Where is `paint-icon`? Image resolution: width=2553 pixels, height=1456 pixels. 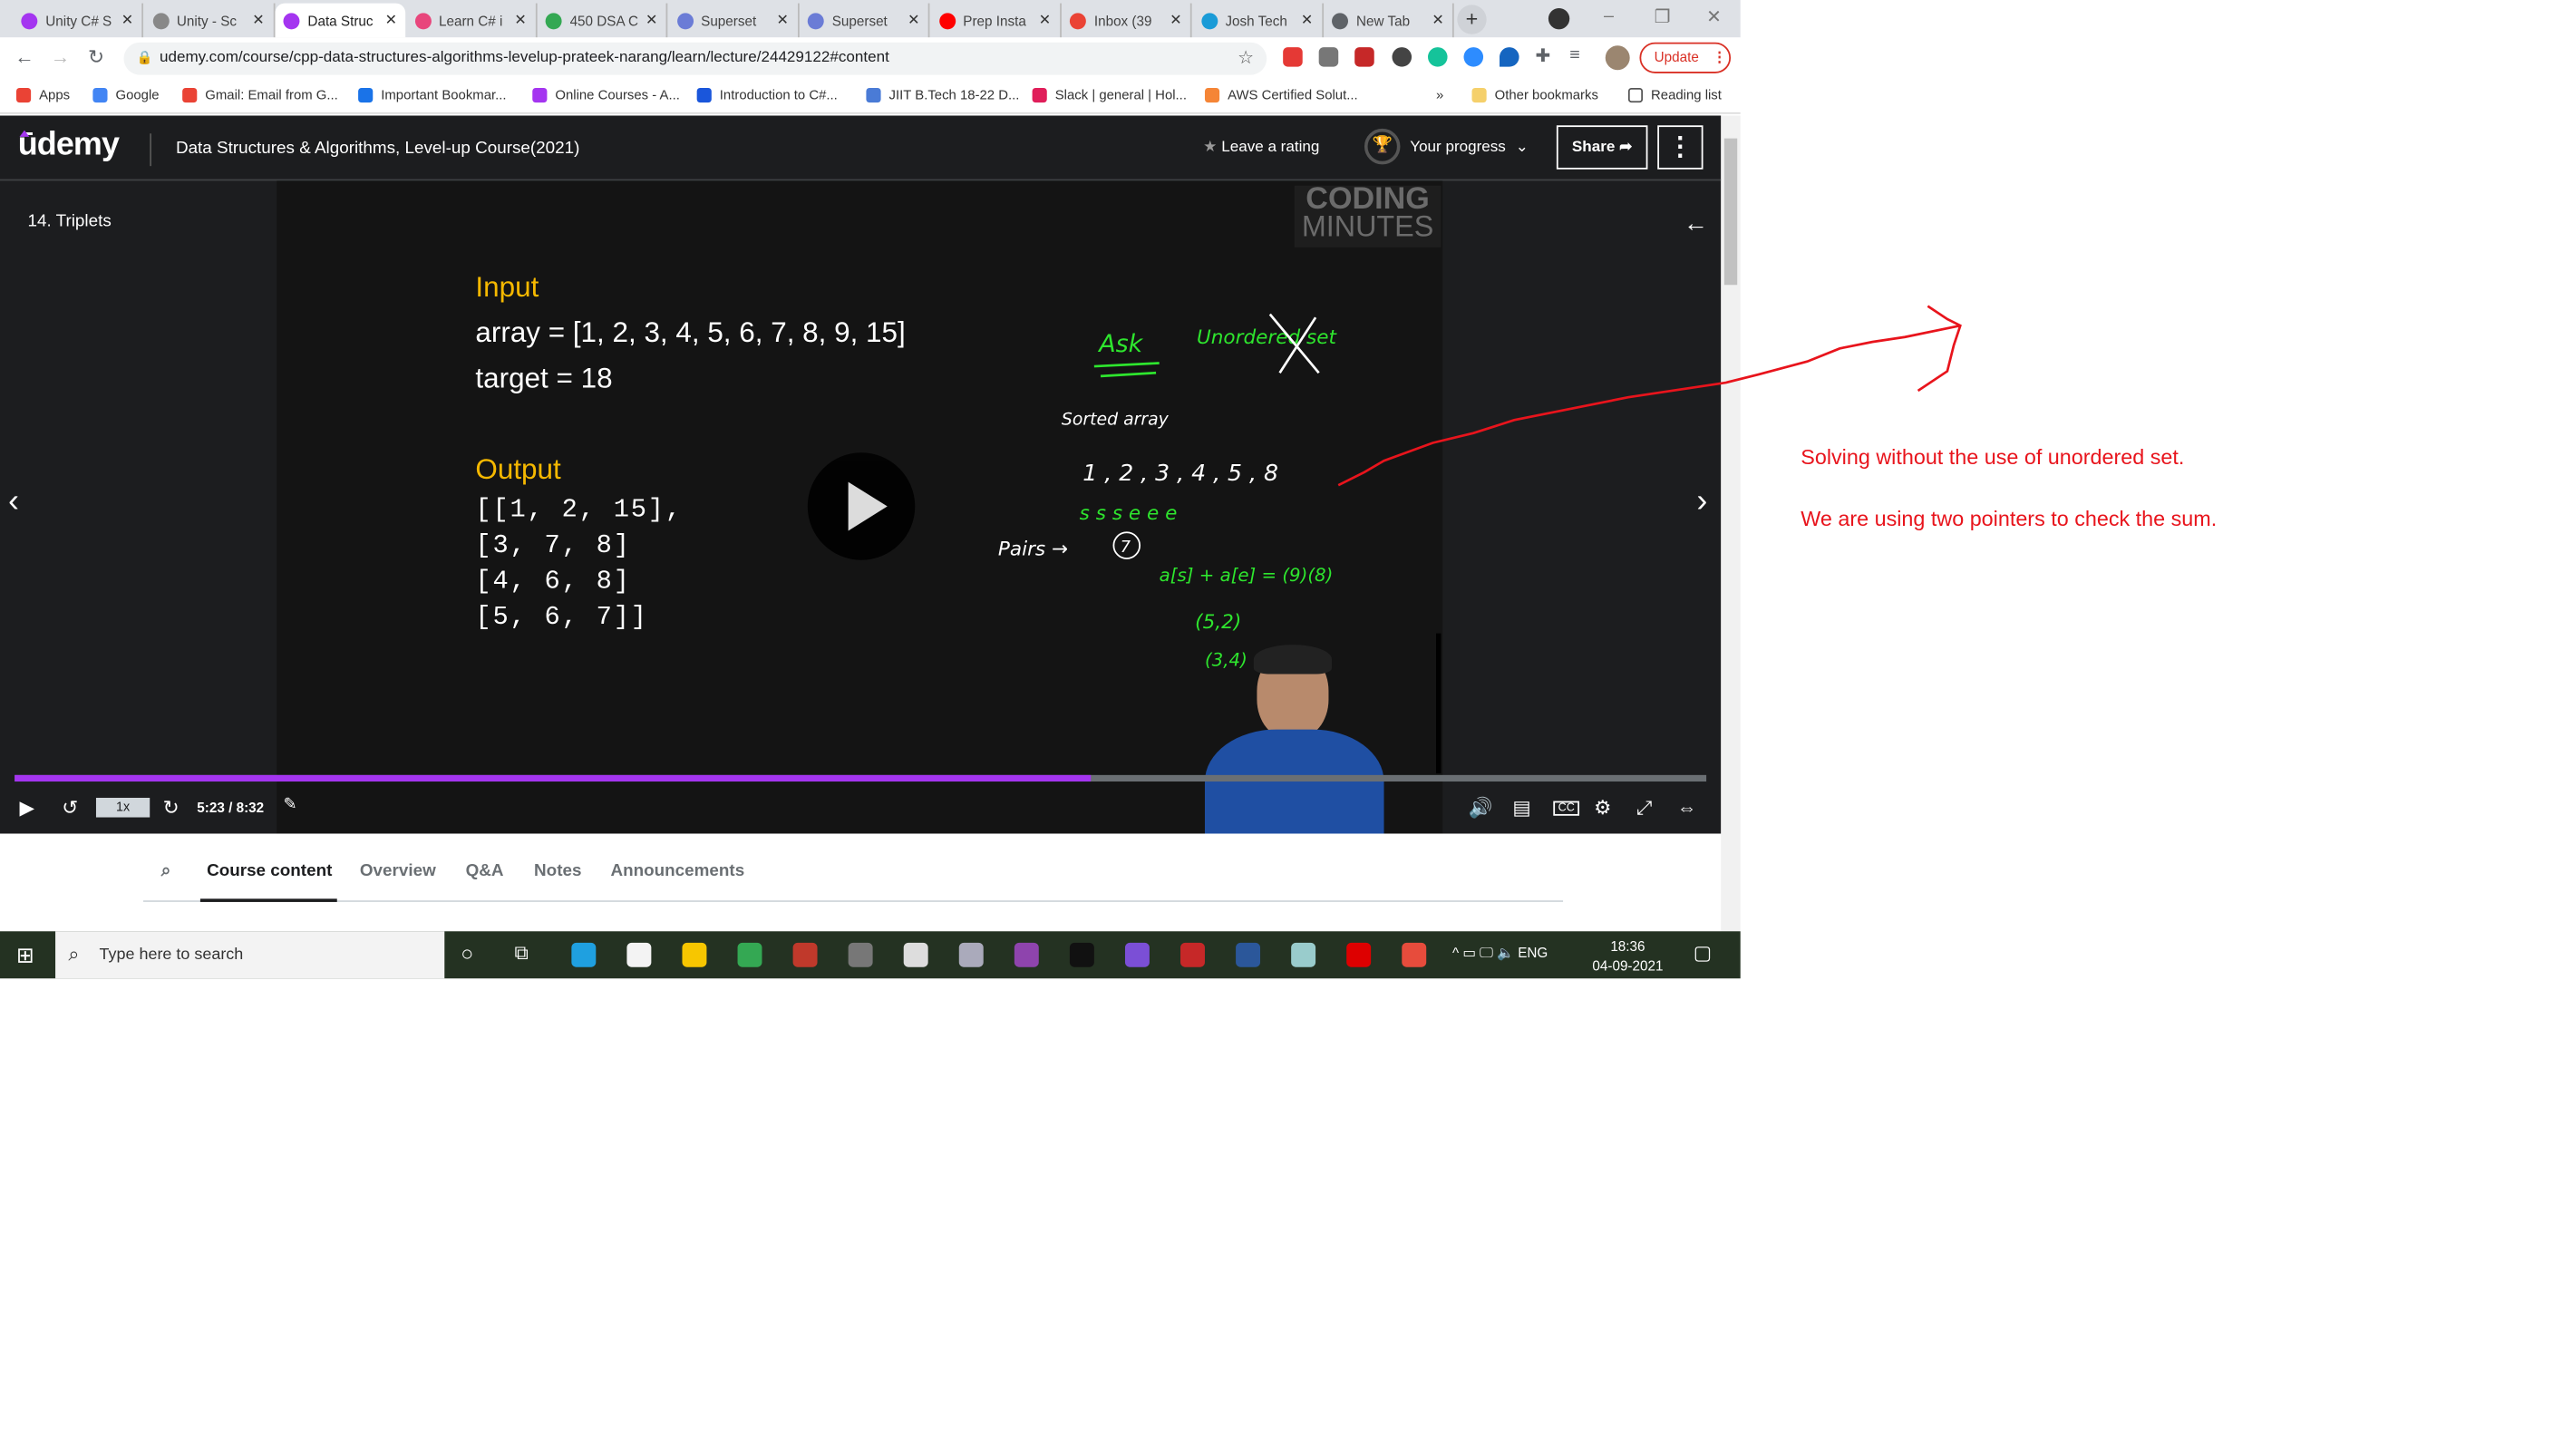 paint-icon is located at coordinates (1414, 955).